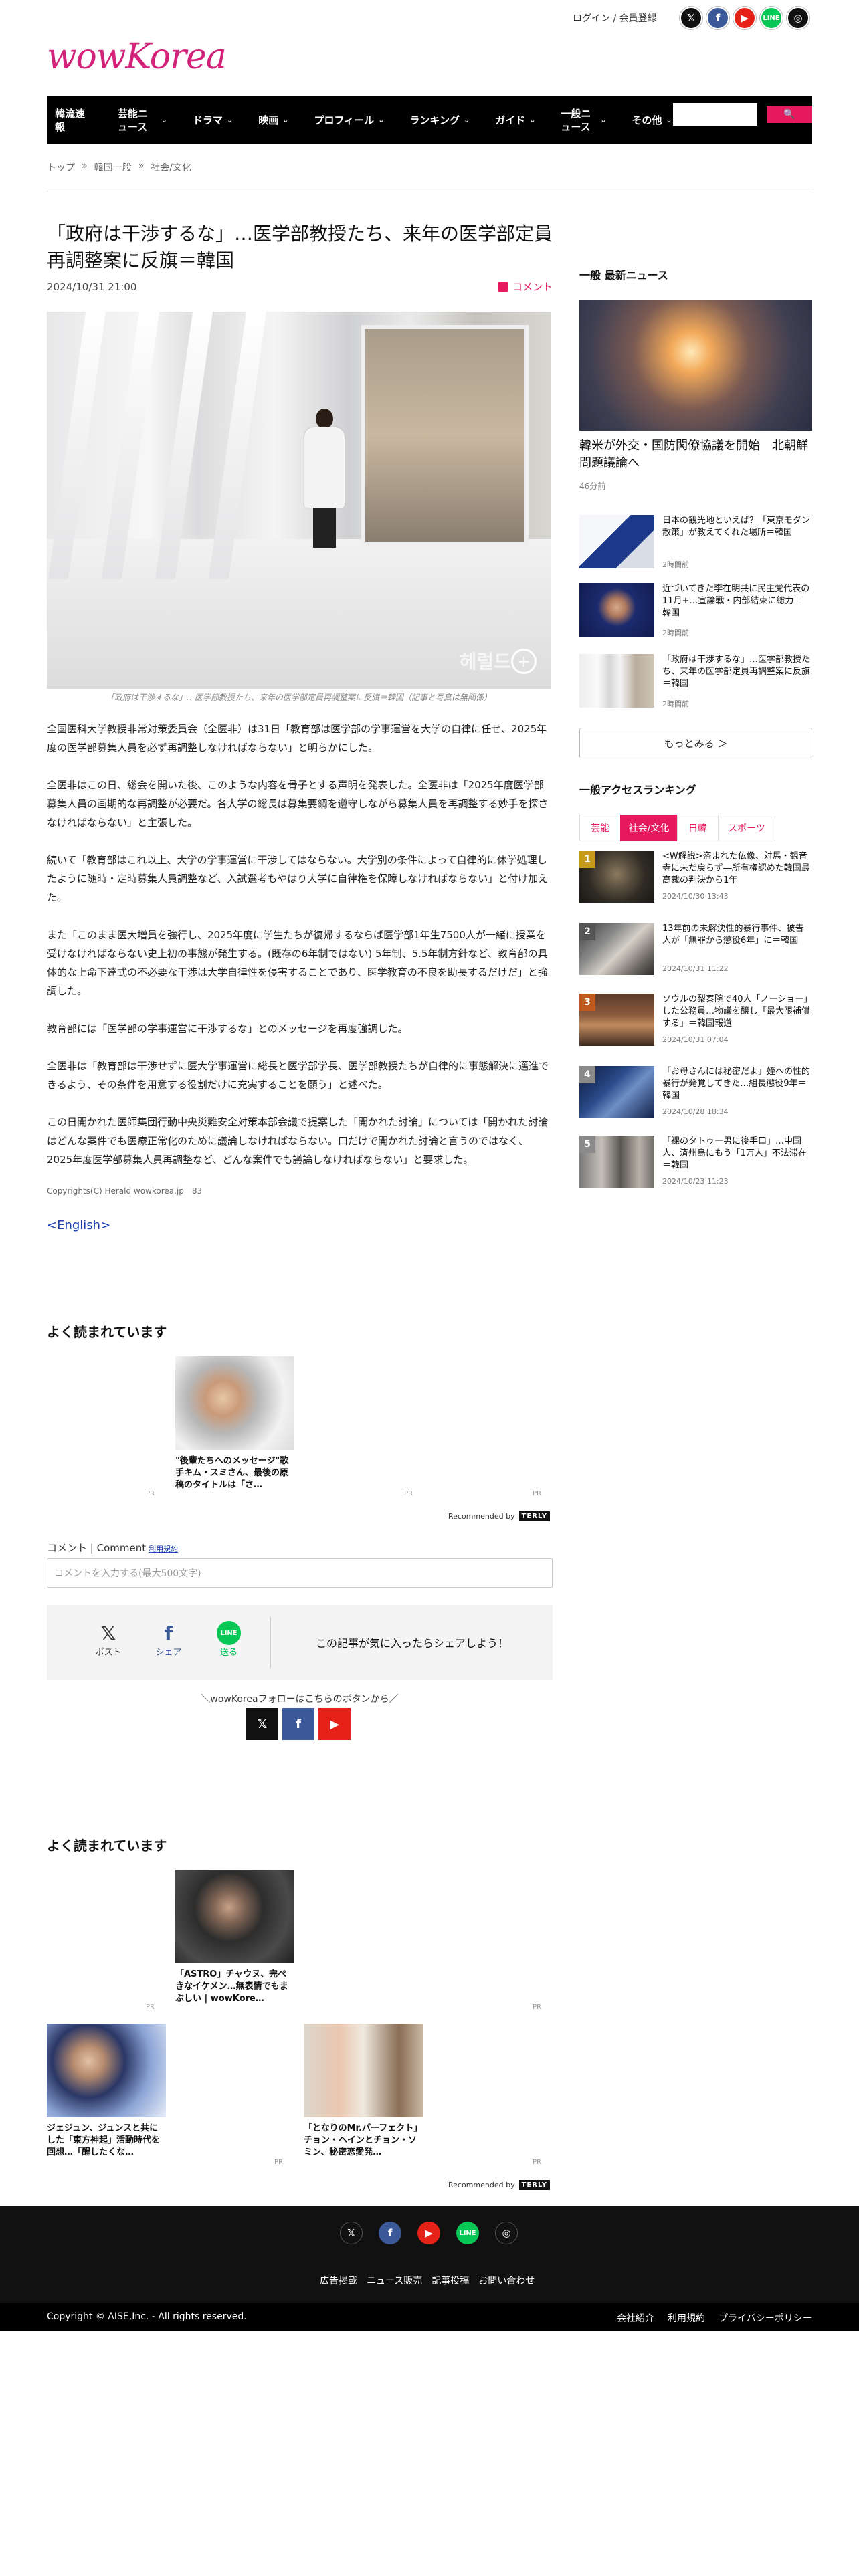  What do you see at coordinates (450, 2280) in the screenshot?
I see `footer-link-submit: 記事投稿` at bounding box center [450, 2280].